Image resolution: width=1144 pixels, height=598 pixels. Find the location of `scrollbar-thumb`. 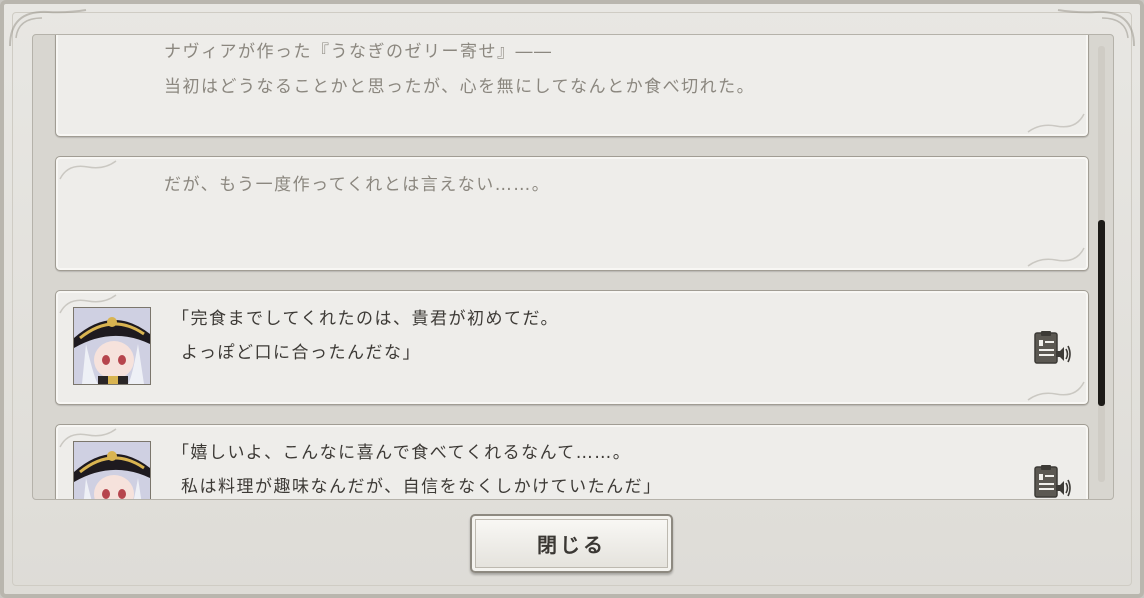

scrollbar-thumb is located at coordinates (1101, 313).